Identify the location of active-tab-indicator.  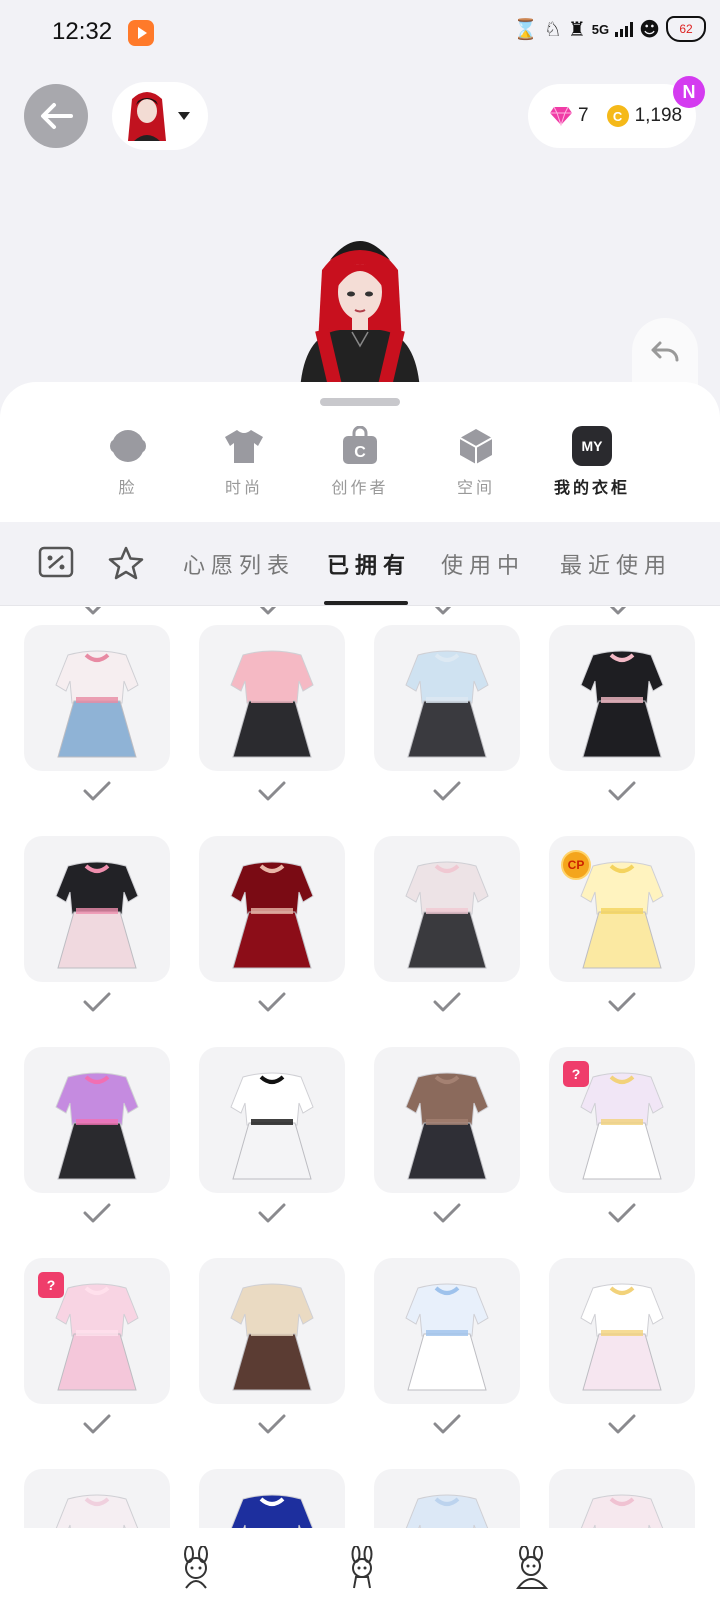
(366, 603).